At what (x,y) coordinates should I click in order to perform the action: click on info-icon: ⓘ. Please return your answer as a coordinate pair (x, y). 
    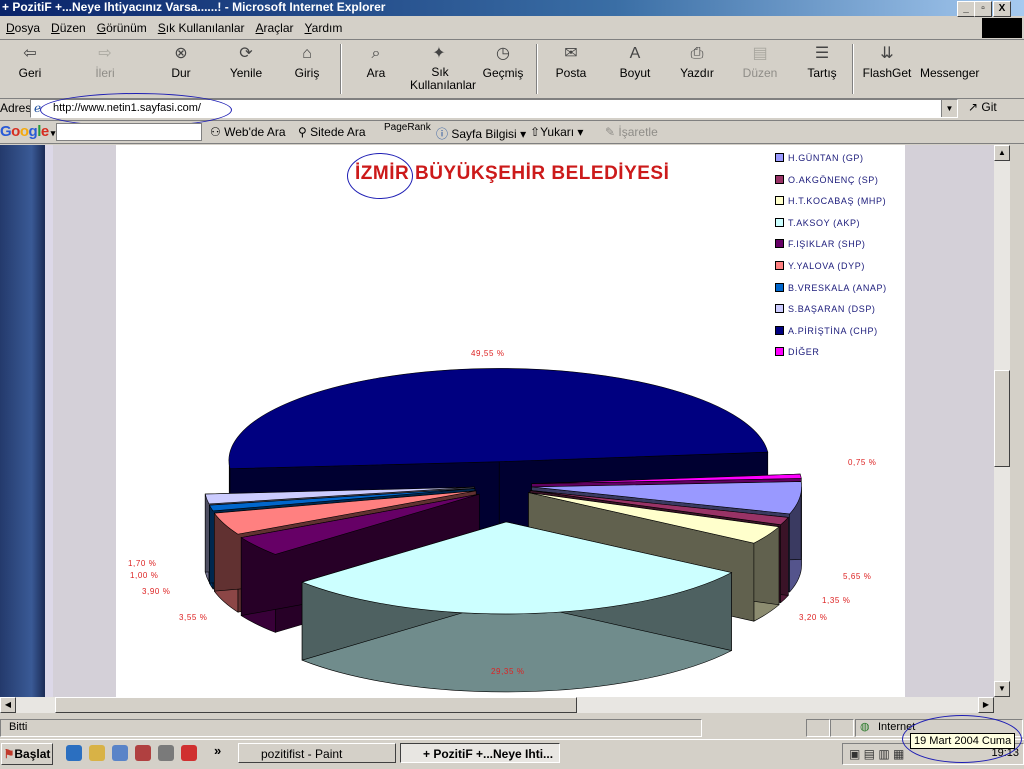
    Looking at the image, I should click on (442, 134).